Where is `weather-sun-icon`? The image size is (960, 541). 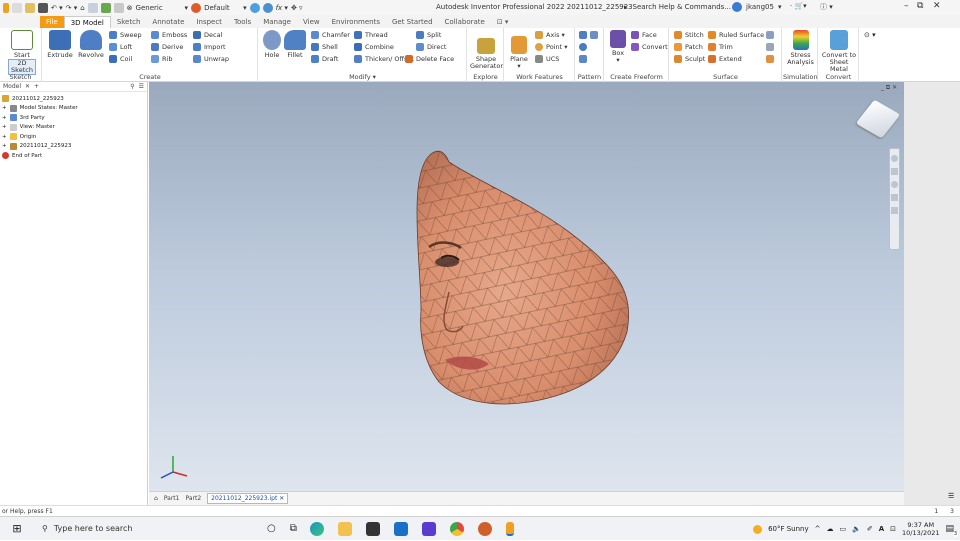 weather-sun-icon is located at coordinates (758, 529).